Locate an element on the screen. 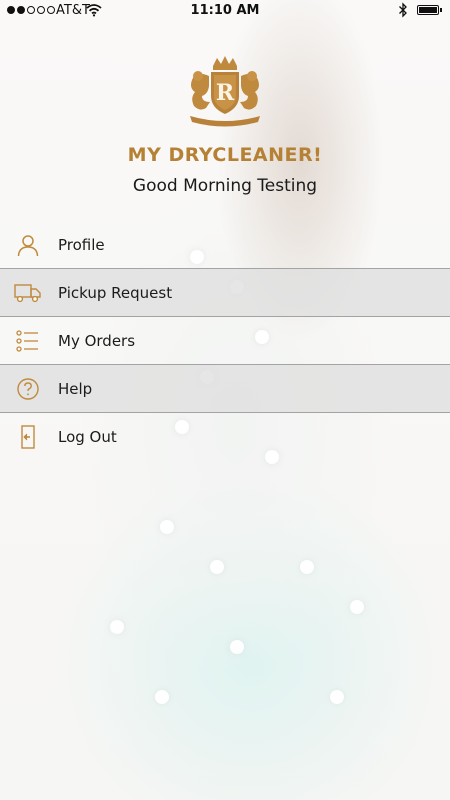  menu-item-log-out: Log Out is located at coordinates (225, 436).